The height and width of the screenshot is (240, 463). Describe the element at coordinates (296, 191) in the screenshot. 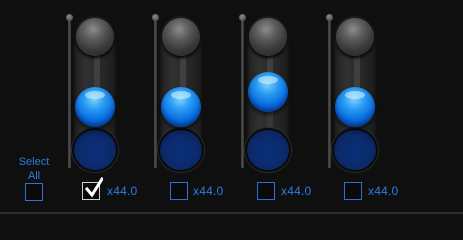

I see `channel-3-value: x44.0` at that location.